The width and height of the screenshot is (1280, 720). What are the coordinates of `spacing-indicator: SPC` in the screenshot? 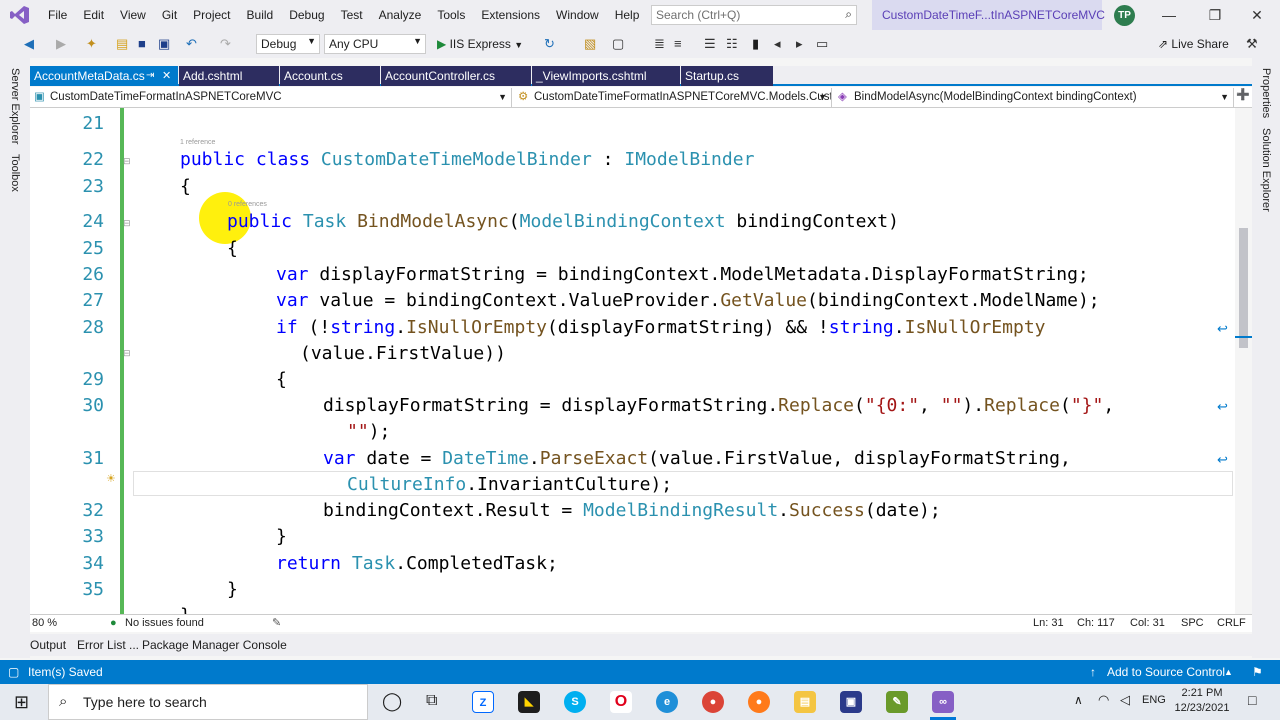 It's located at (1192, 623).